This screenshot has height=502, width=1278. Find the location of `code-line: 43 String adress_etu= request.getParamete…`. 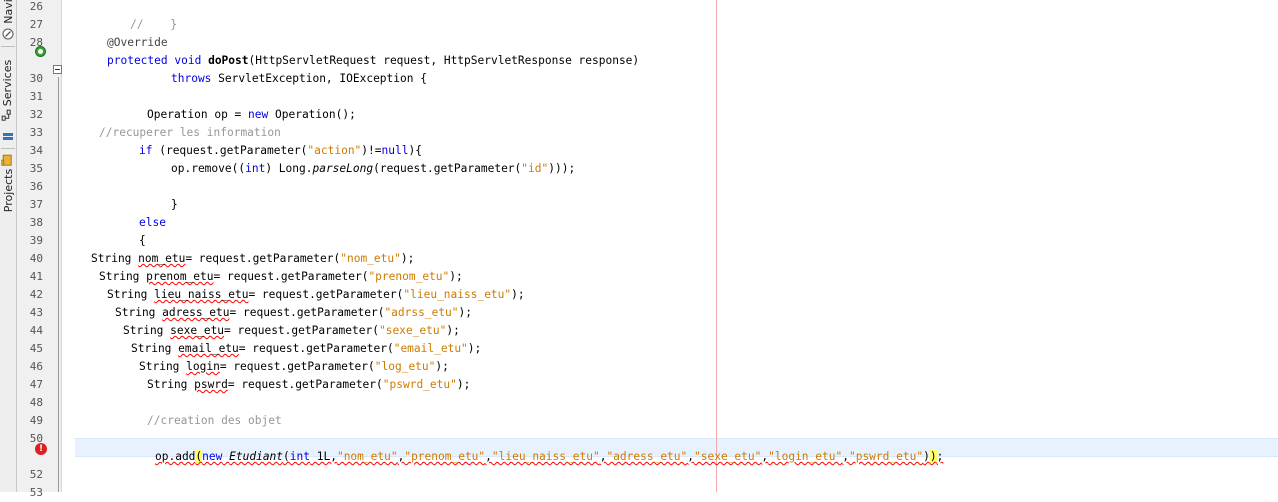

code-line: 43 String adress_etu= request.getParamete… is located at coordinates (639, 313).